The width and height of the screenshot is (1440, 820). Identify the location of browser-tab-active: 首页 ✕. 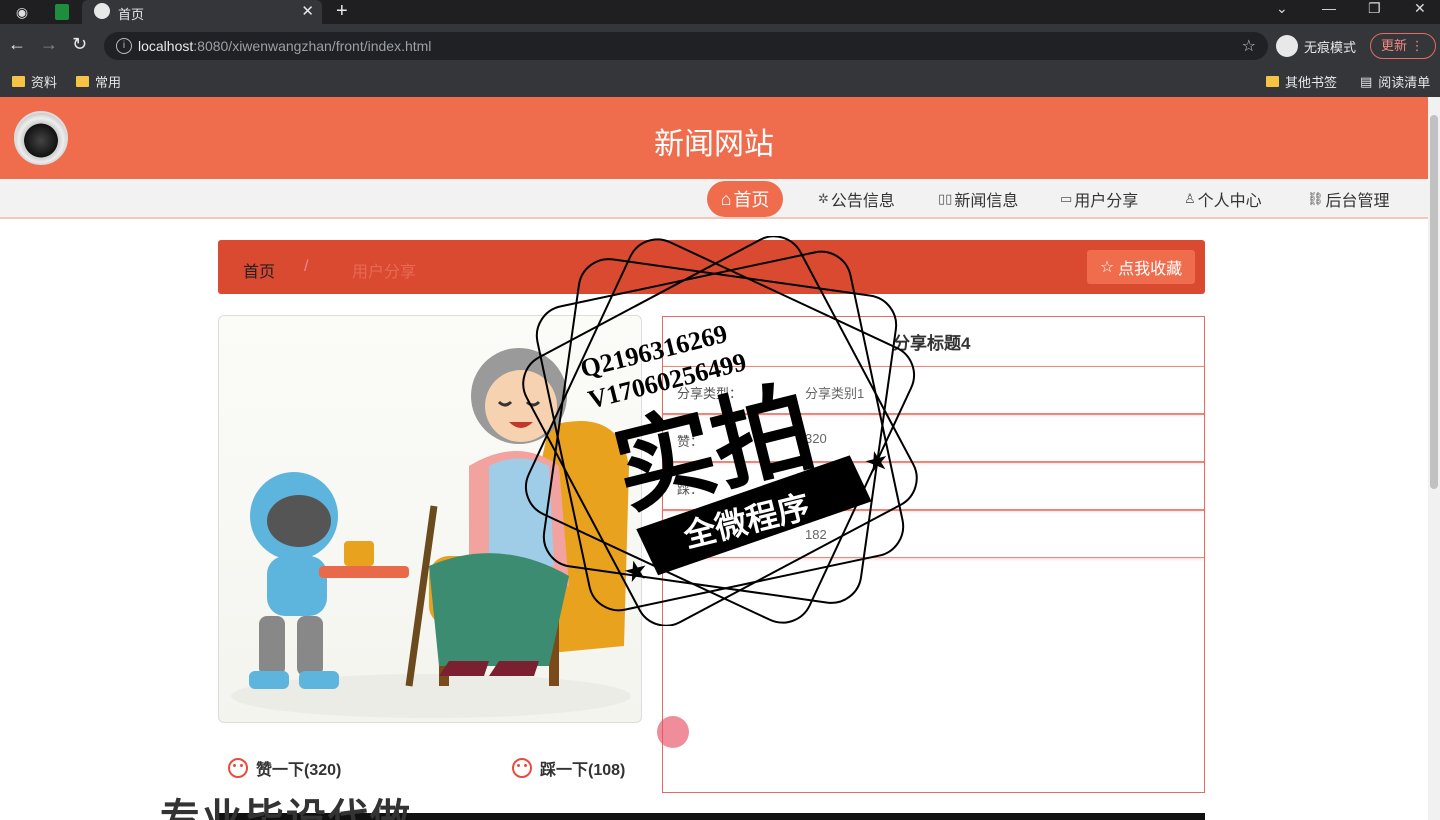
(202, 12).